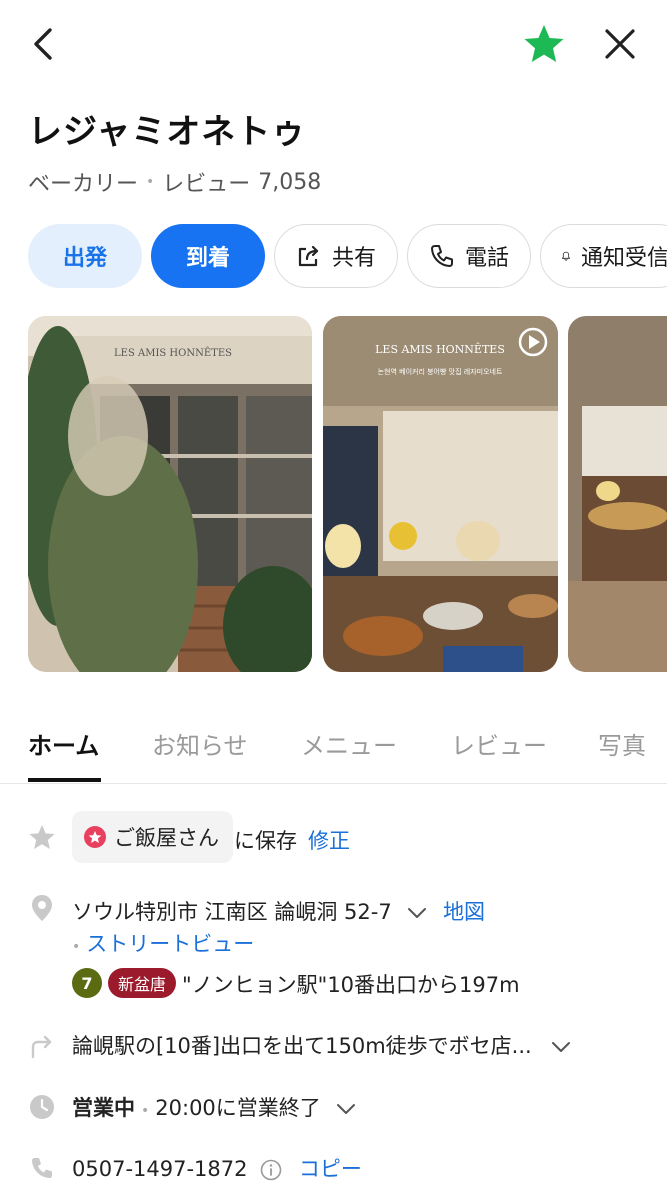  I want to click on phone-row: 0507-1497-1872 コピー, so click(217, 1168).